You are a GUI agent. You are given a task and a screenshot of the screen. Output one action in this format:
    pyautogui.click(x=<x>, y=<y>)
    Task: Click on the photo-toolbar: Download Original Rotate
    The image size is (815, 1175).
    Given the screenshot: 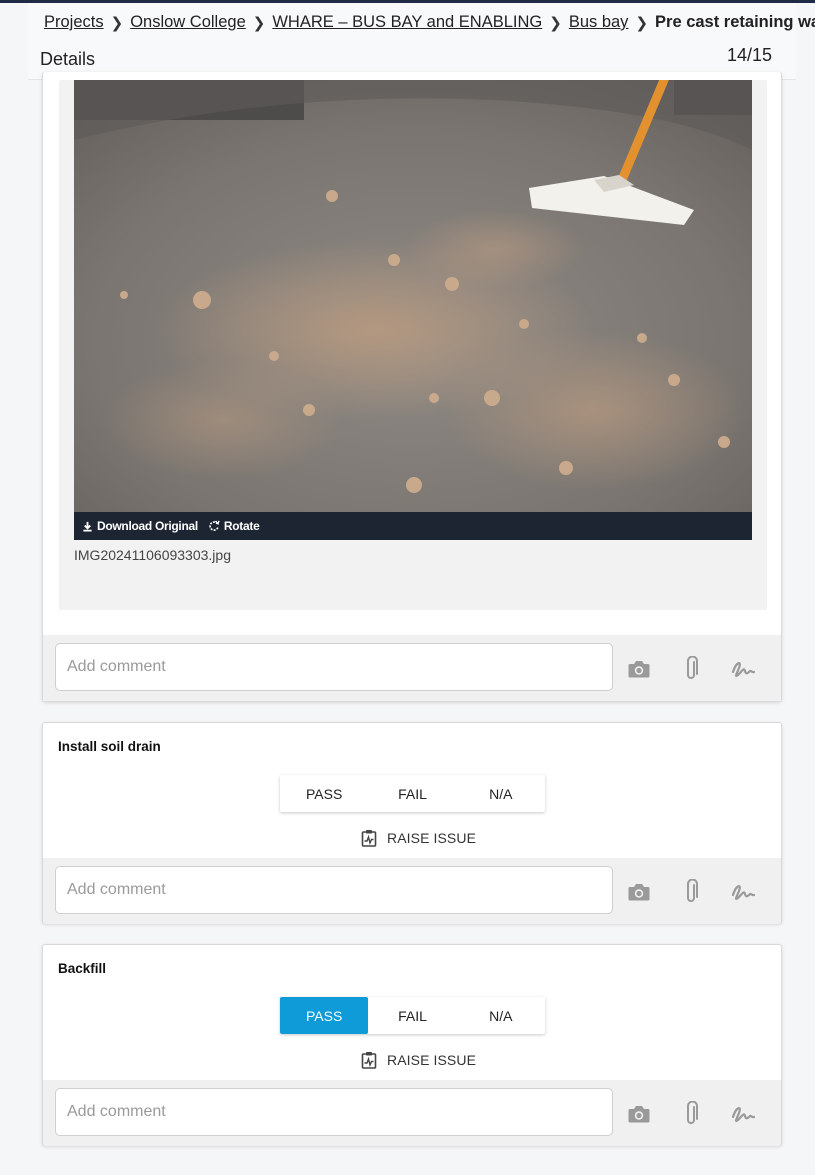 What is the action you would take?
    pyautogui.click(x=413, y=526)
    